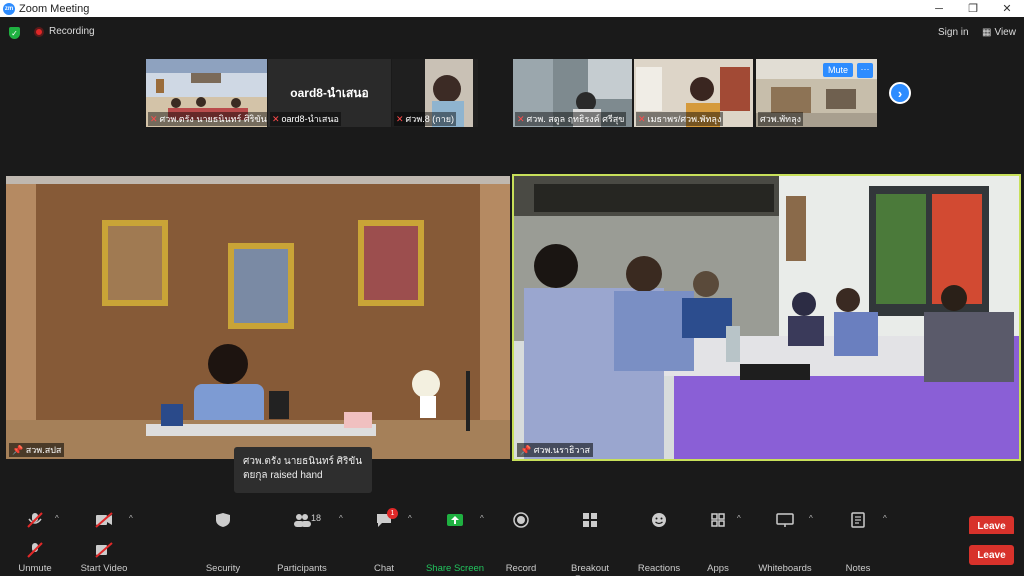 Image resolution: width=1024 pixels, height=576 pixels. Describe the element at coordinates (9, 8) in the screenshot. I see `zoom-logo-icon: zm` at that location.